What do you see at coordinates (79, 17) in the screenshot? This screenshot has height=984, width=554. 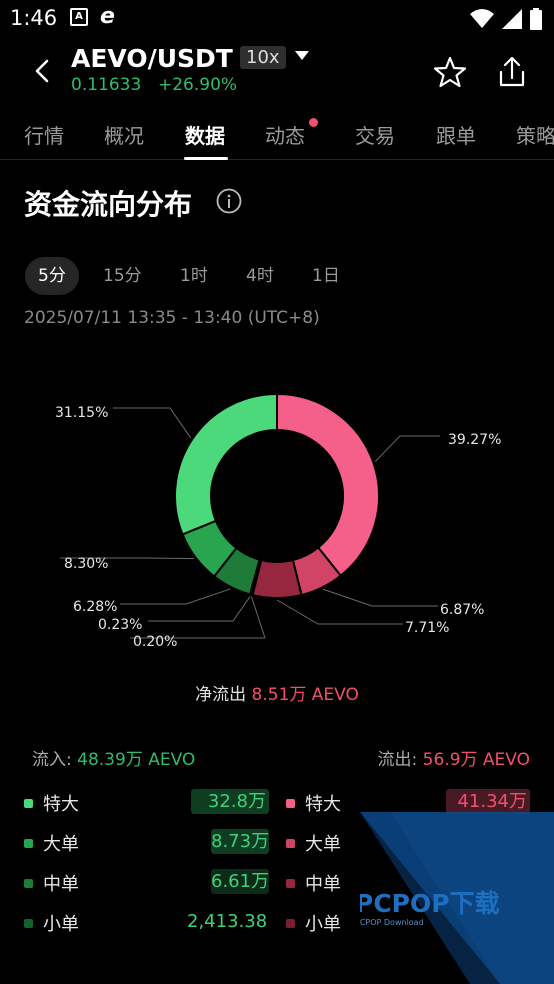 I see `a-app-icon: A` at bounding box center [79, 17].